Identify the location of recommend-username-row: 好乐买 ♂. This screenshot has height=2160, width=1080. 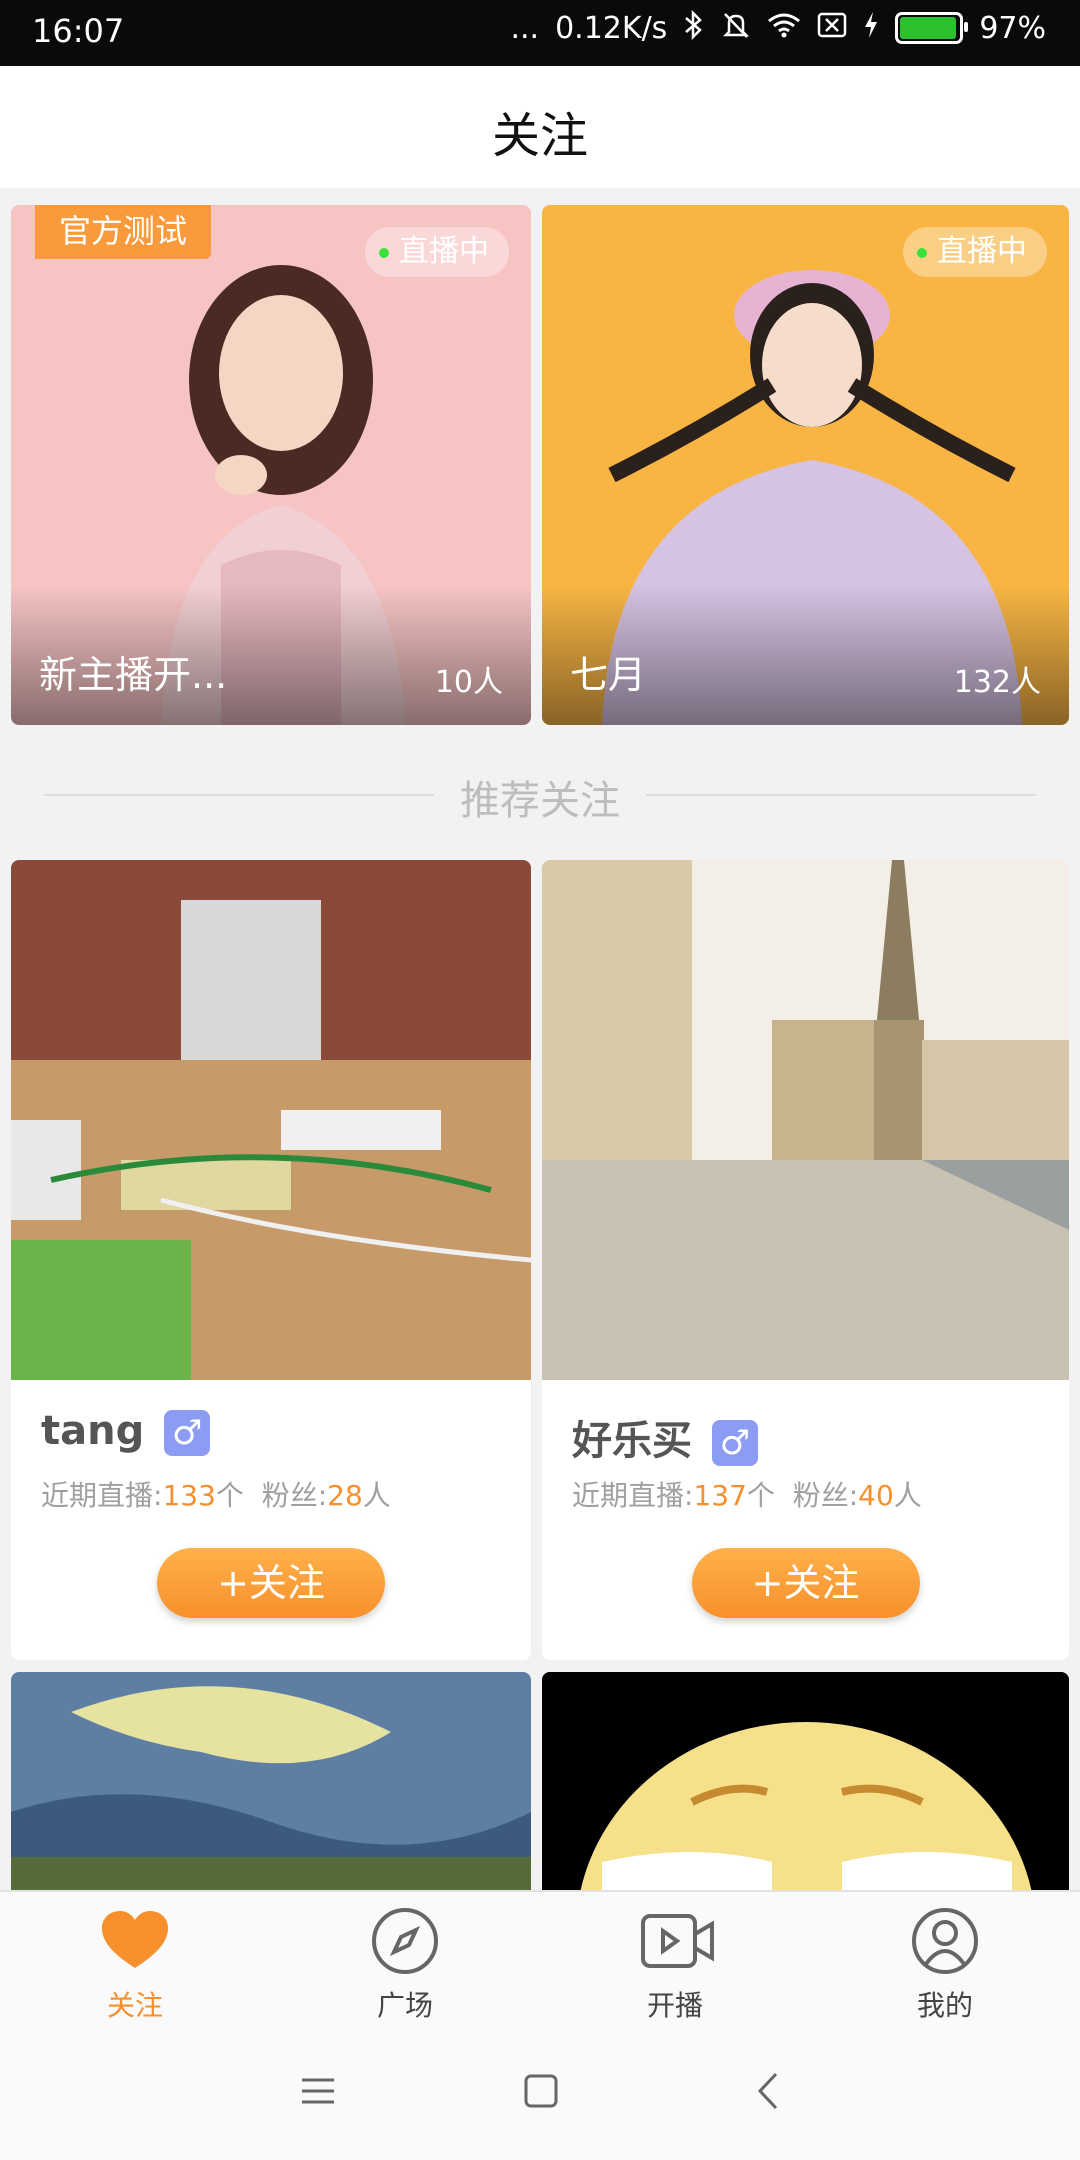
(665, 1437).